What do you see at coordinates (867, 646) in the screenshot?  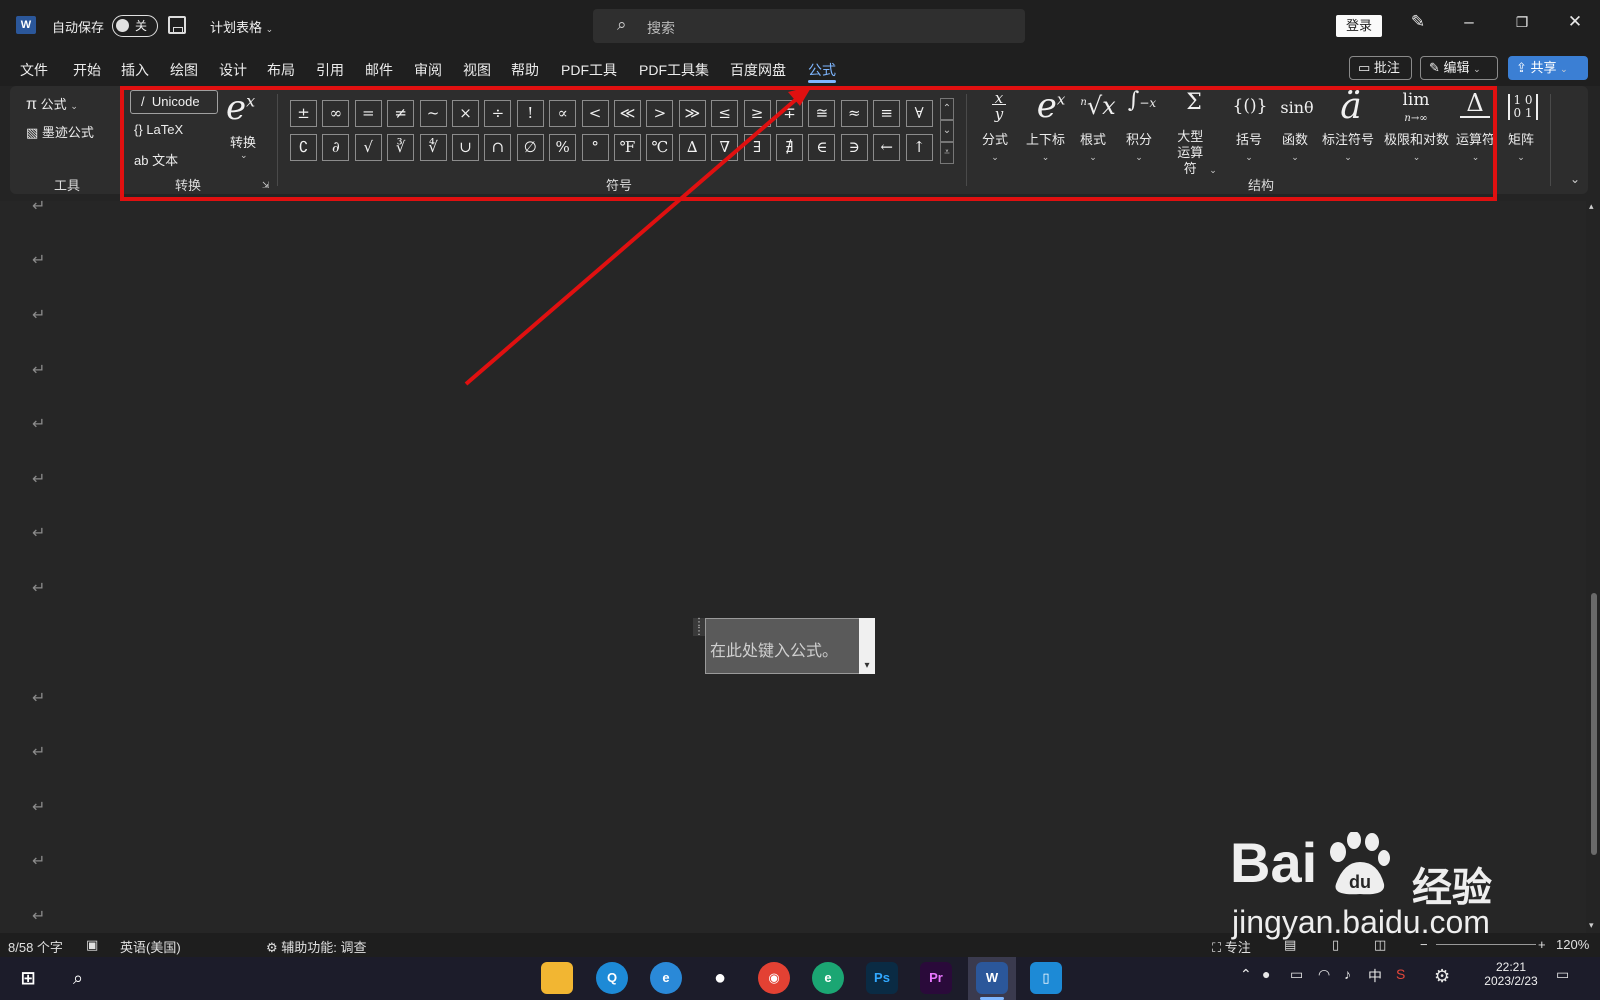 I see `equation-options-icon: ▾` at bounding box center [867, 646].